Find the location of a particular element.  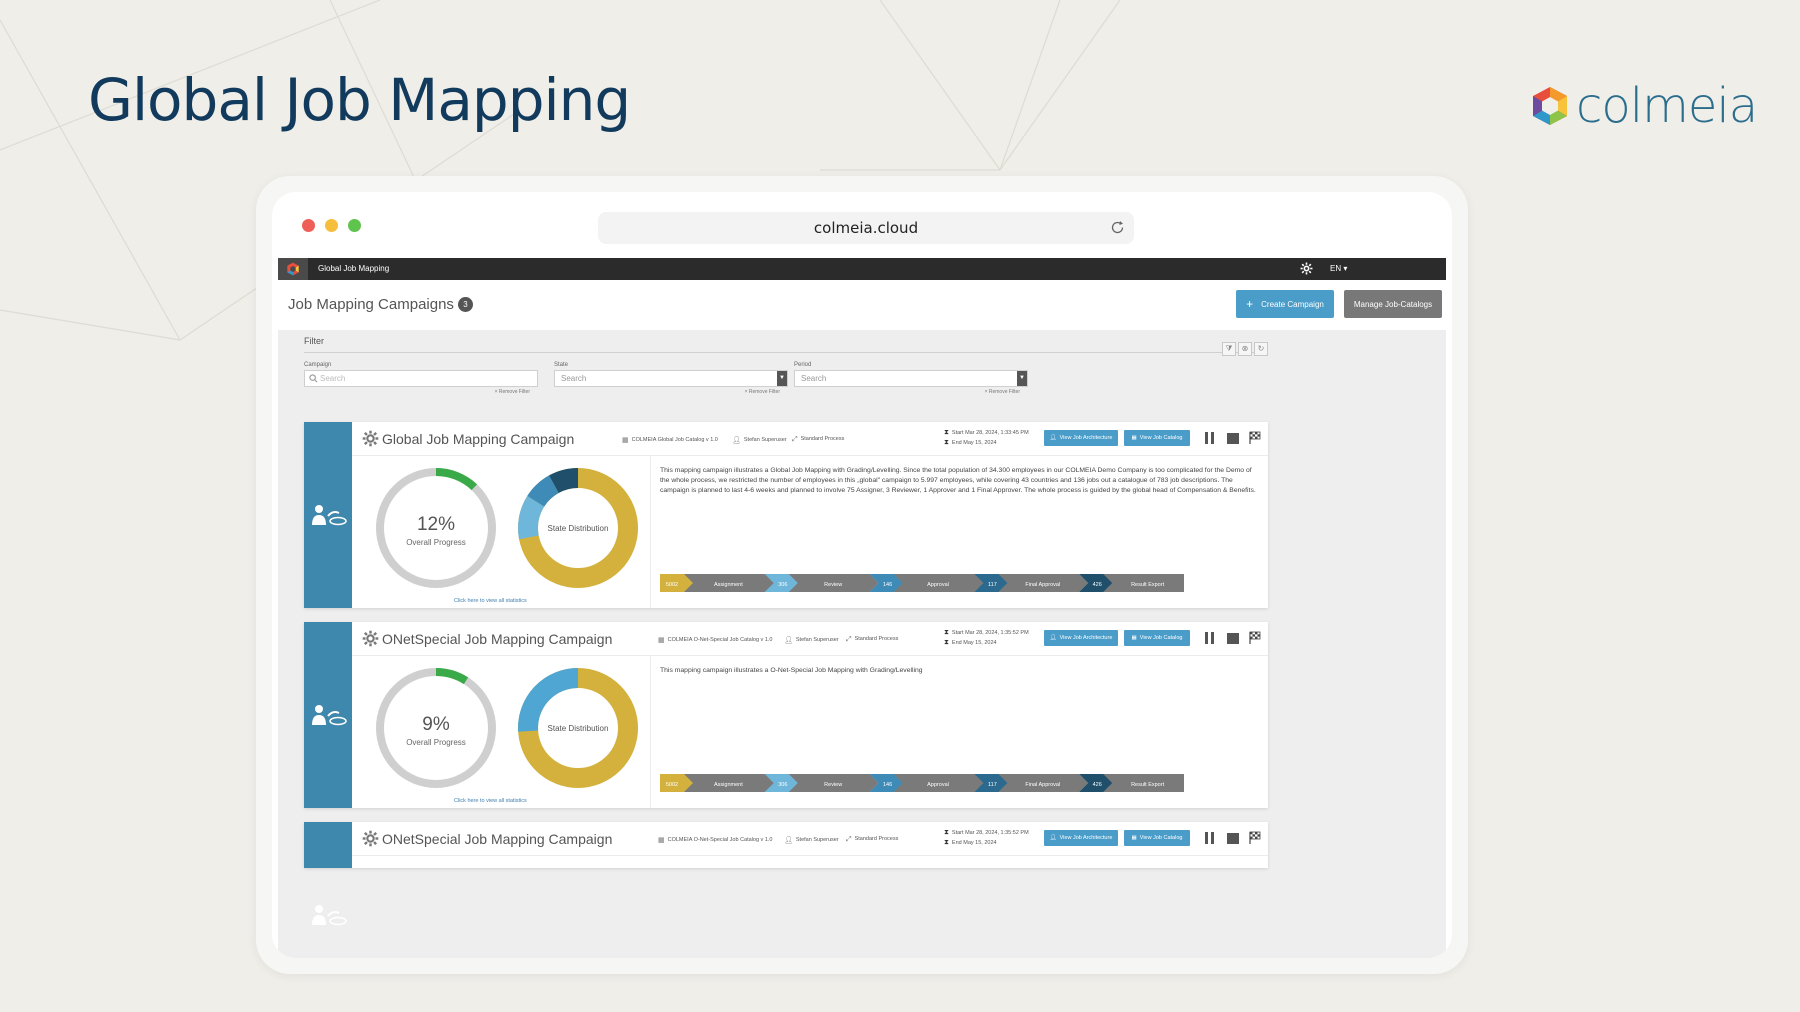

campaign-title: Global Job Mapping Campaign is located at coordinates (478, 439).